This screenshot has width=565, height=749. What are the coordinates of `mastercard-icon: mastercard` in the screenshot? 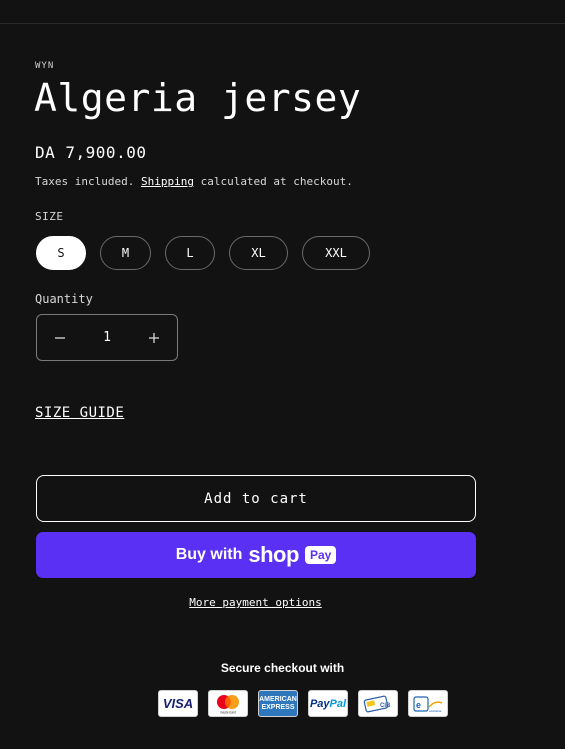 It's located at (228, 703).